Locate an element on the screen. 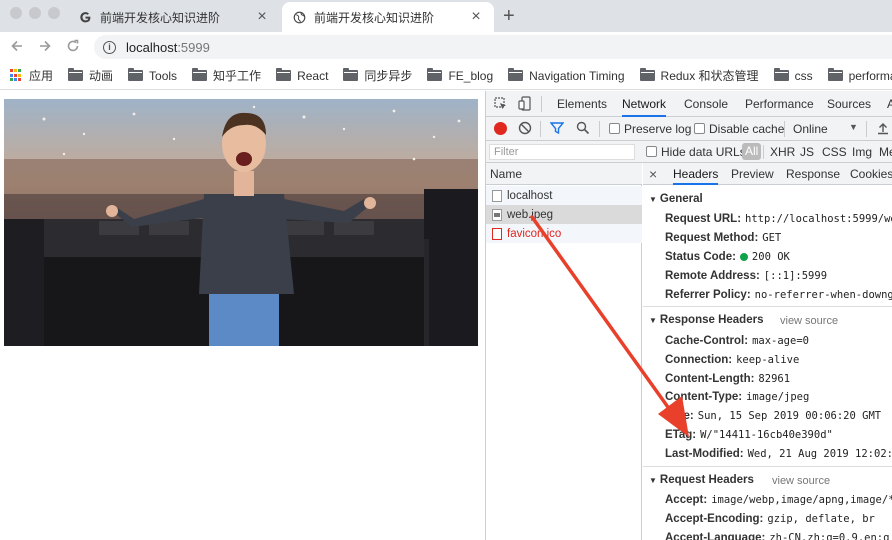 This screenshot has width=892, height=540. request-row-localhost: localhost is located at coordinates (564, 195).